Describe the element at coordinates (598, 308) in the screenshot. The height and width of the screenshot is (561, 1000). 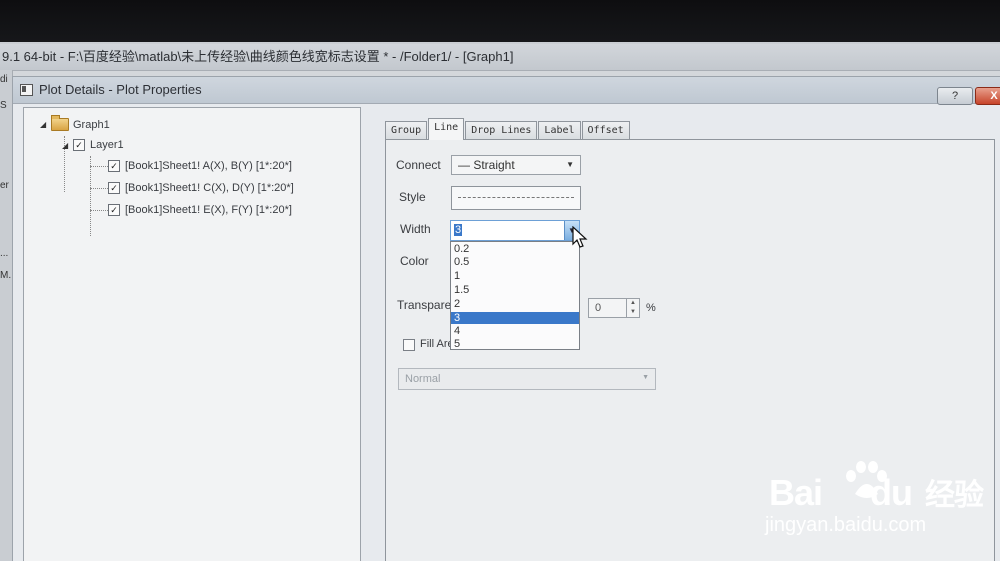
I see `transparency-value: 0` at that location.